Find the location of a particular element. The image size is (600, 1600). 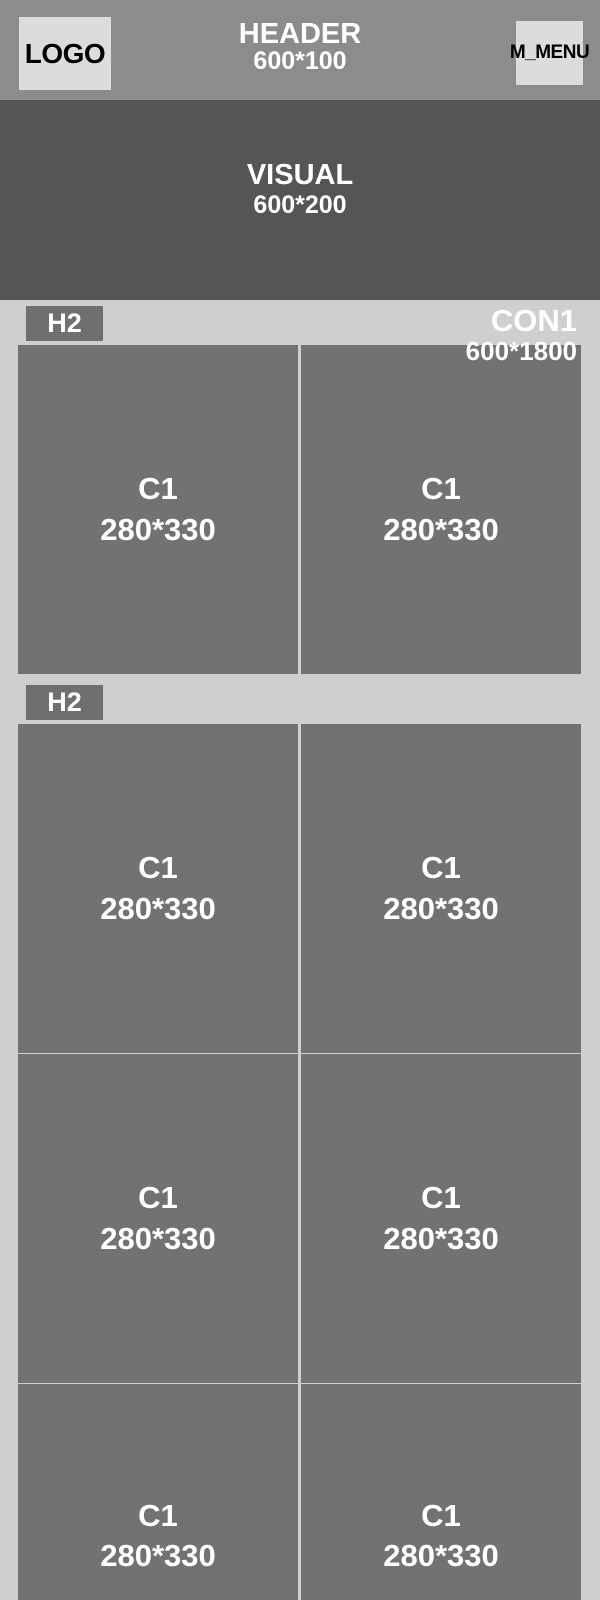

header-size: 600*100 is located at coordinates (300, 61).